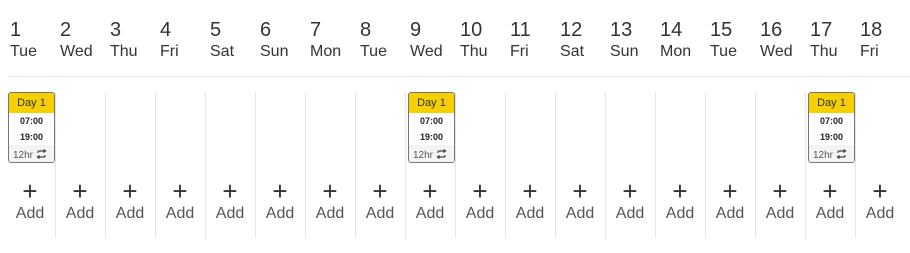 This screenshot has width=910, height=253. I want to click on day-number: 17, so click(821, 30).